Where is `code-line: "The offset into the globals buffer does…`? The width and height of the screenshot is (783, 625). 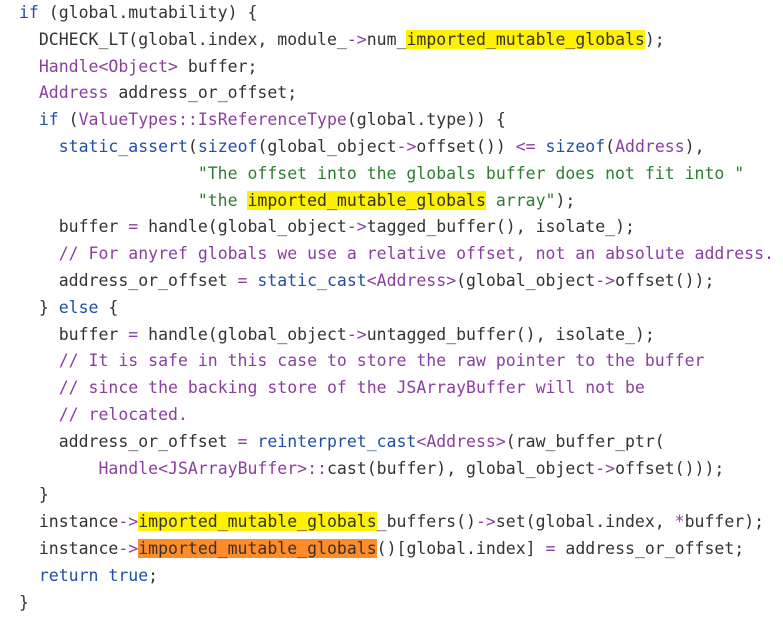 code-line: "The offset into the globals buffer does… is located at coordinates (381, 174).